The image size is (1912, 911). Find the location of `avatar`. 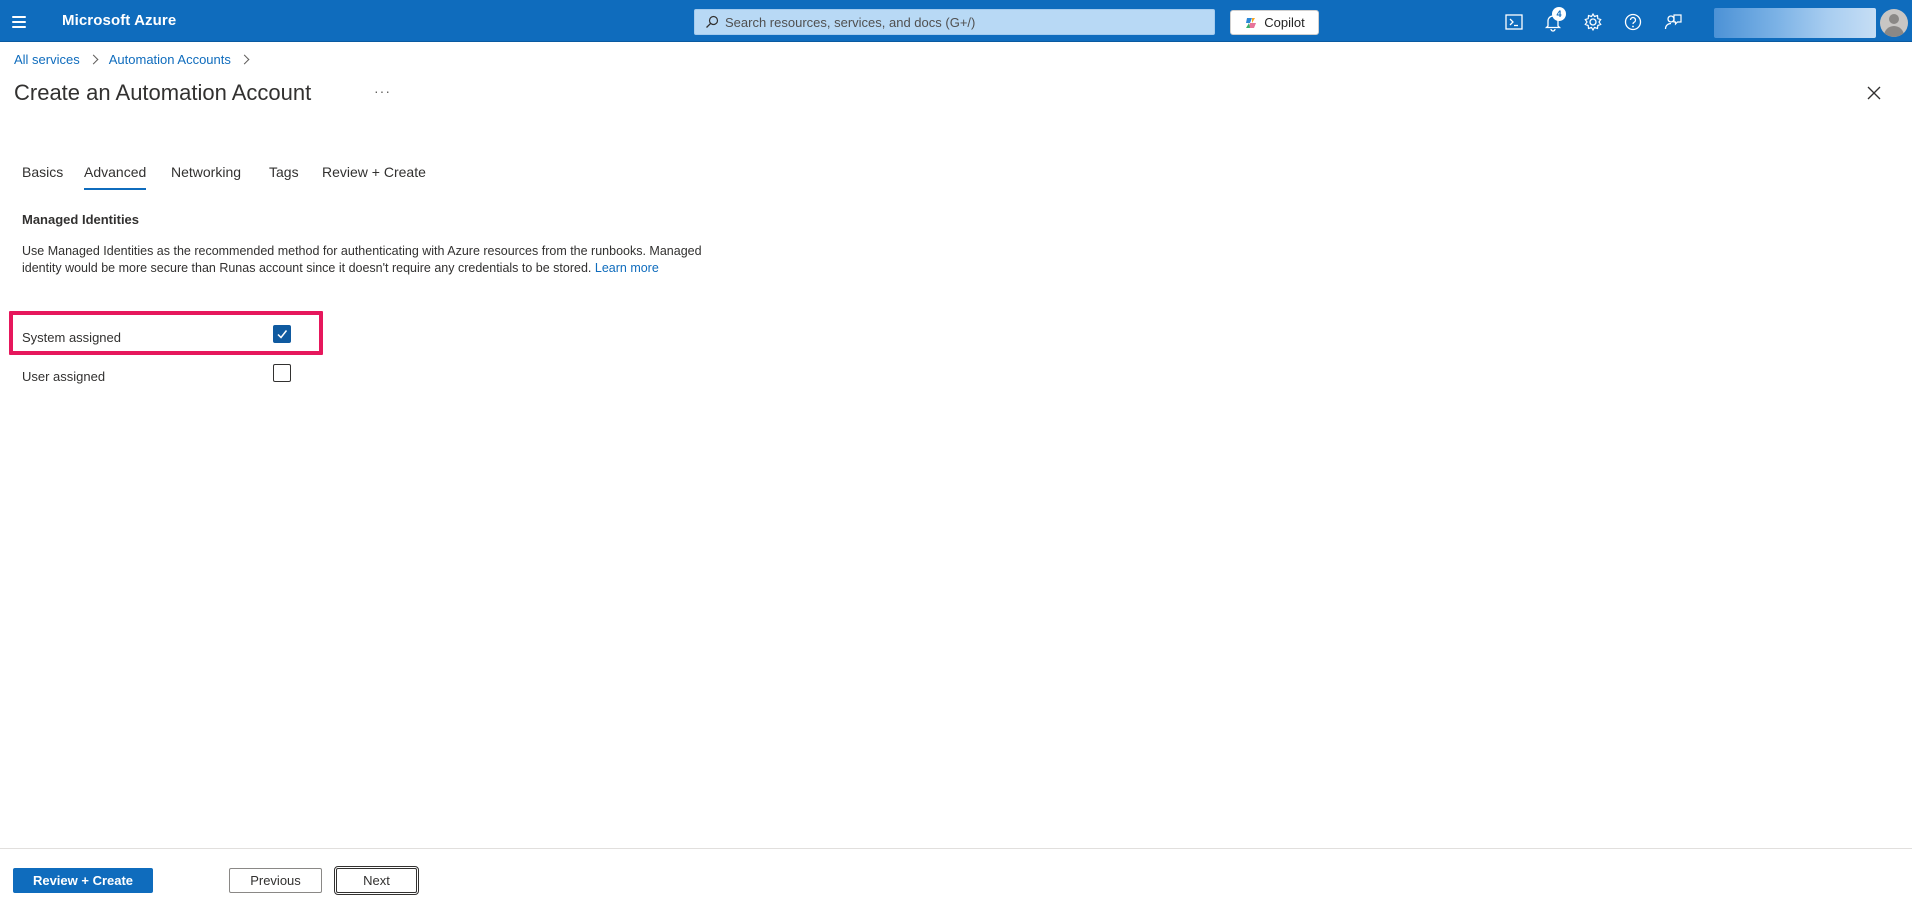

avatar is located at coordinates (1894, 23).